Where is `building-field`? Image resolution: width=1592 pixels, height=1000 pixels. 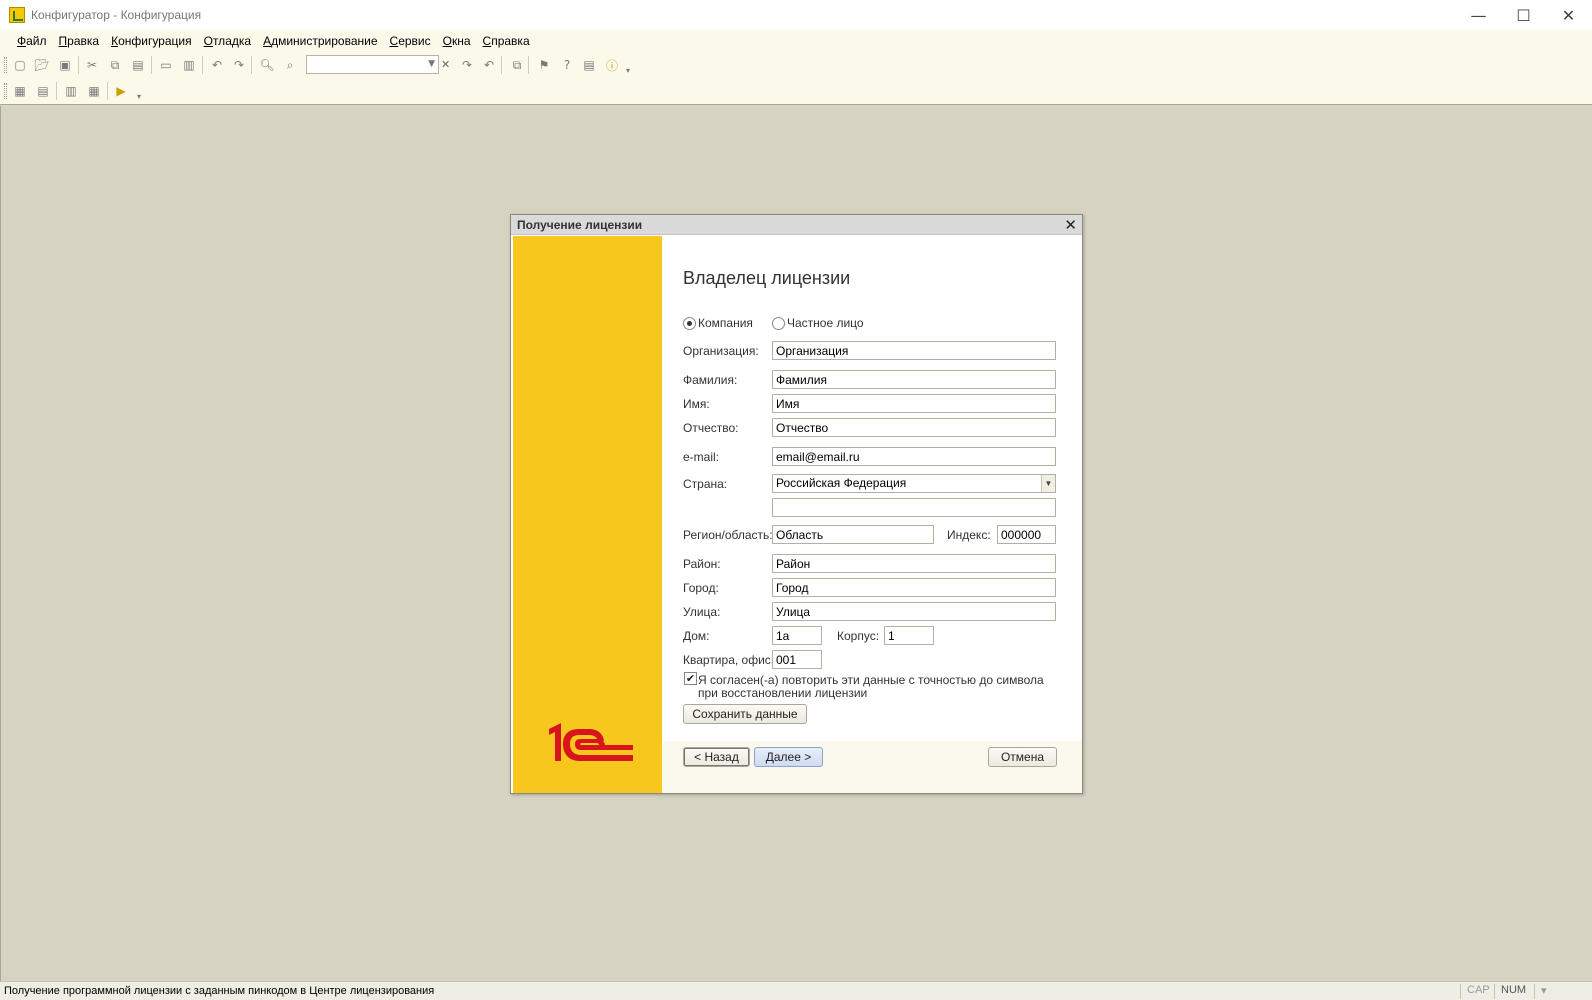 building-field is located at coordinates (909, 635).